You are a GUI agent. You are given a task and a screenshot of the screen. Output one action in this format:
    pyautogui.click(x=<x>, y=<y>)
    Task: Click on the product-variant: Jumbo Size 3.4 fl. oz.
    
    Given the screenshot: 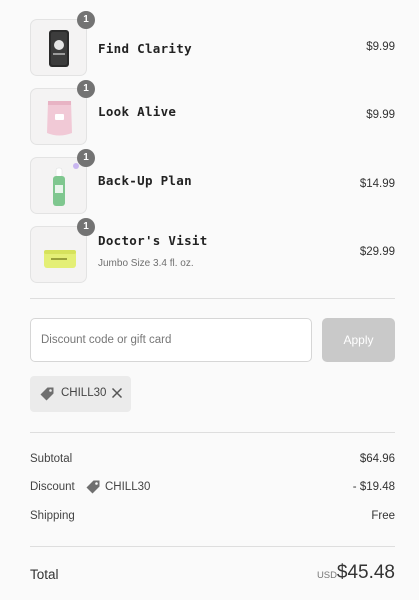 What is the action you would take?
    pyautogui.click(x=146, y=263)
    